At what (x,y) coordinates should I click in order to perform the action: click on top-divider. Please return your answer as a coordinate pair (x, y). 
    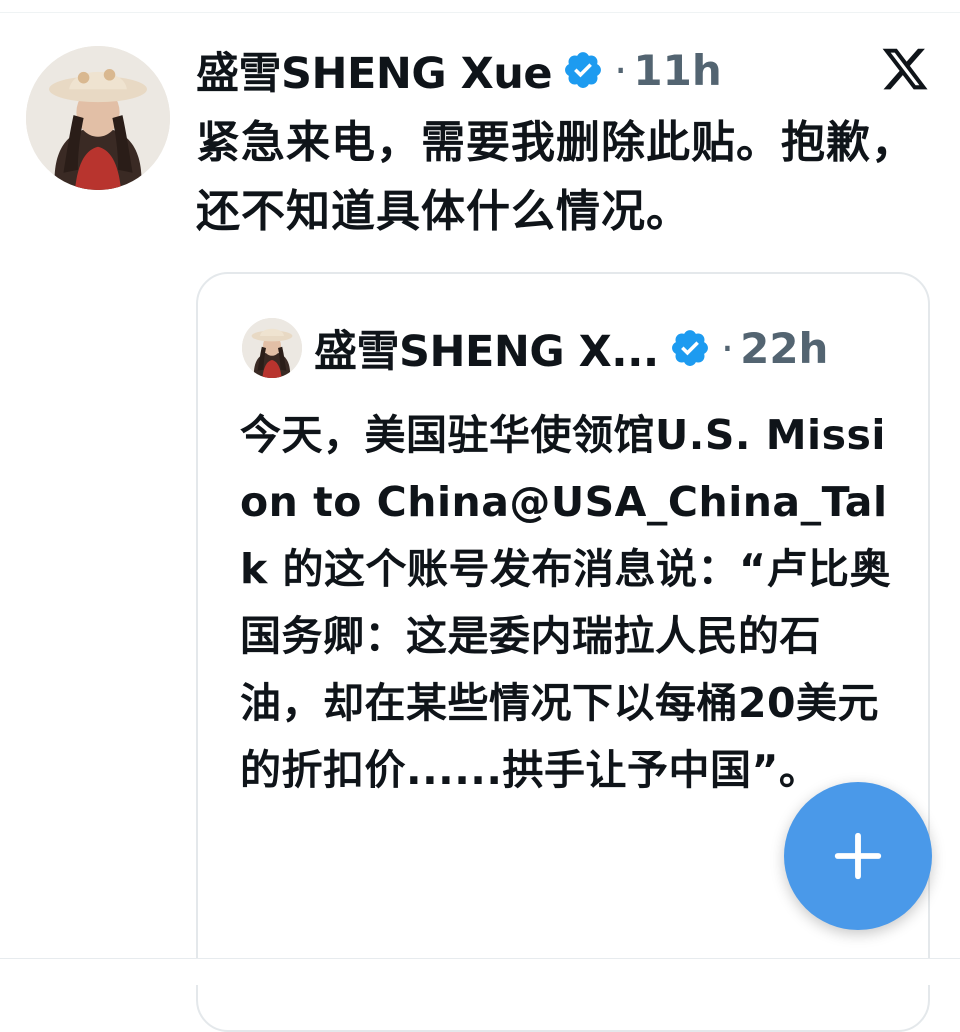
    Looking at the image, I should click on (480, 6).